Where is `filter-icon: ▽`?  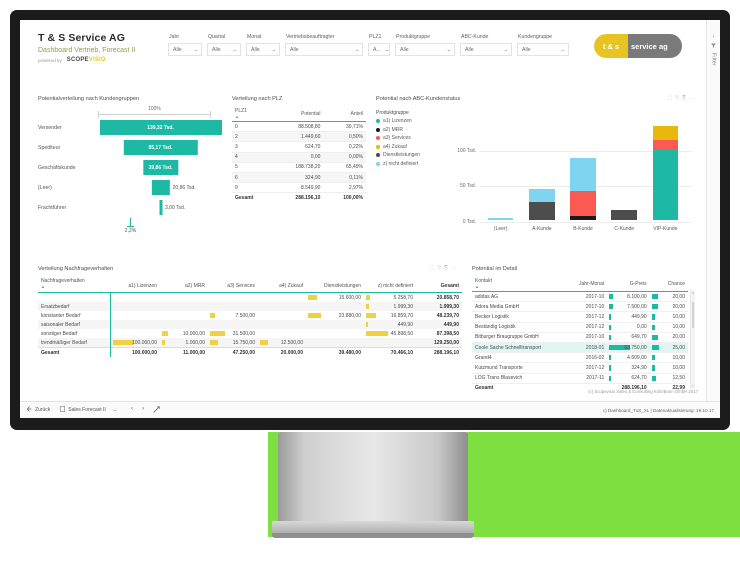 filter-icon: ▽ is located at coordinates (677, 98).